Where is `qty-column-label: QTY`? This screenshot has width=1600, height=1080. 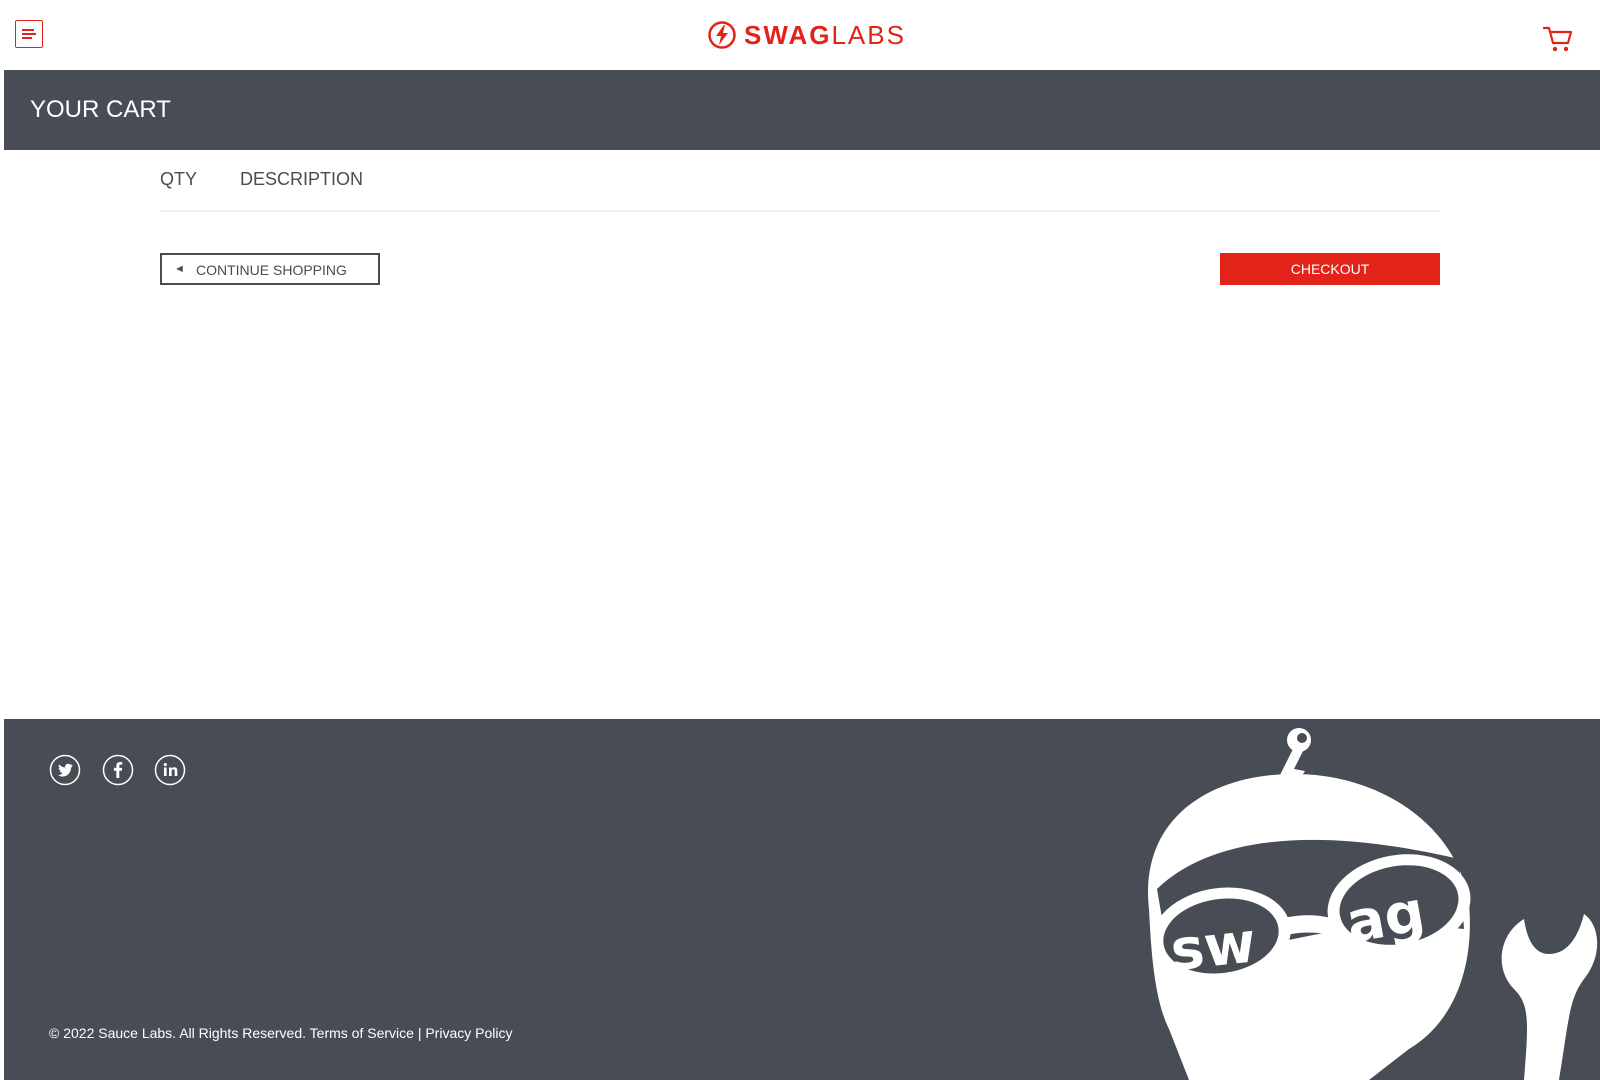
qty-column-label: QTY is located at coordinates (179, 179).